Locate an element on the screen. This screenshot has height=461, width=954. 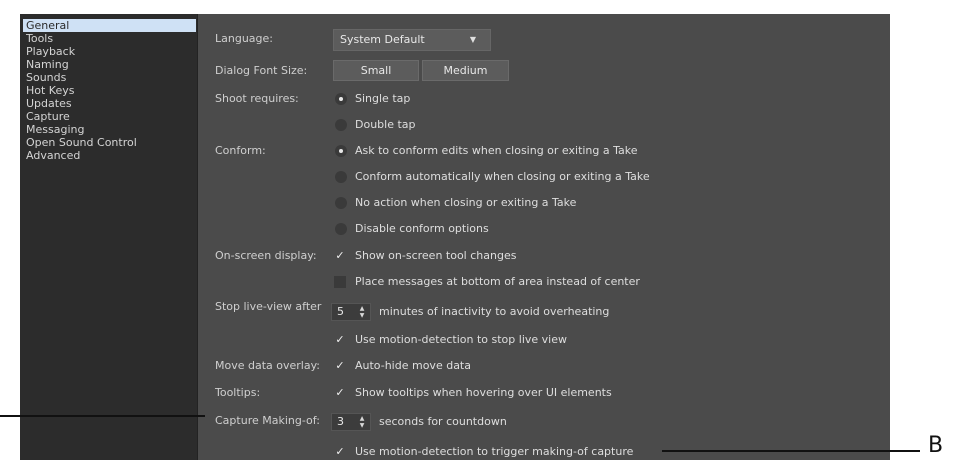
sidebar-item-messaging: Messaging is located at coordinates (109, 129).